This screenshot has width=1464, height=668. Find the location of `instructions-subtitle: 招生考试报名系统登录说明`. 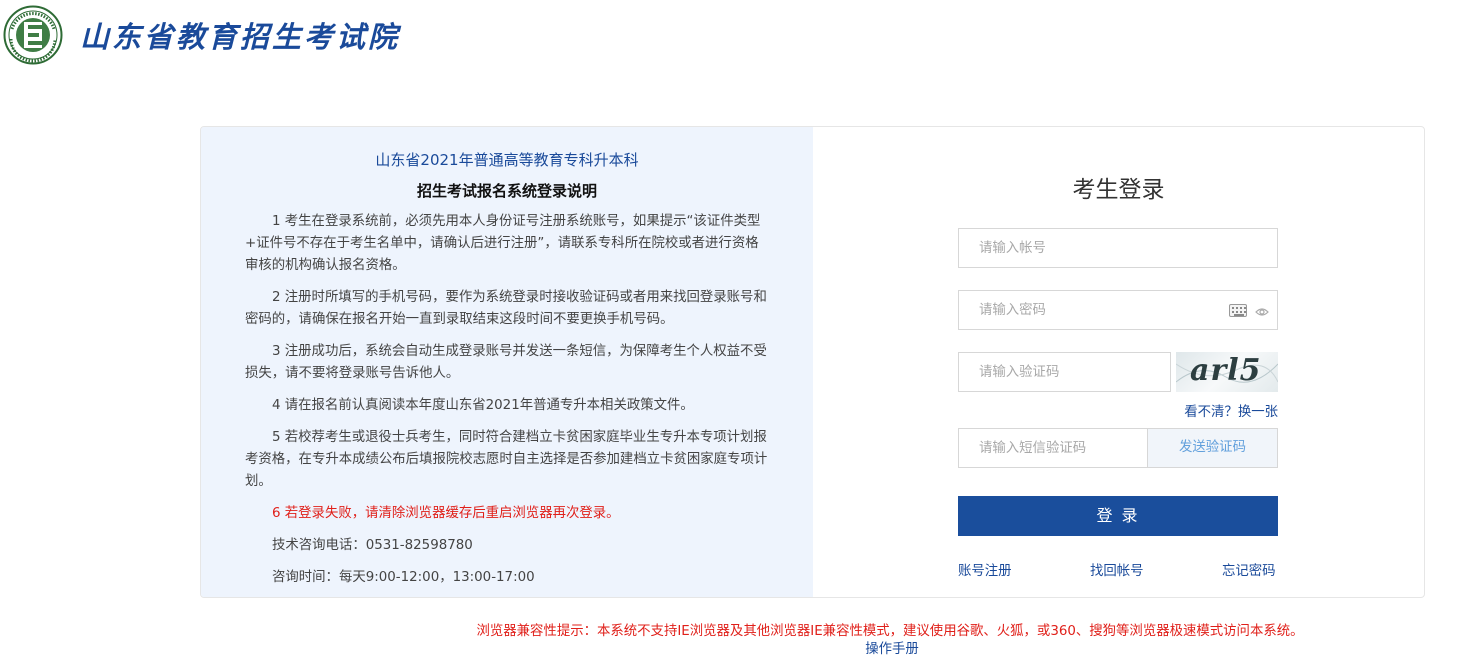

instructions-subtitle: 招生考试报名系统登录说明 is located at coordinates (506, 191).